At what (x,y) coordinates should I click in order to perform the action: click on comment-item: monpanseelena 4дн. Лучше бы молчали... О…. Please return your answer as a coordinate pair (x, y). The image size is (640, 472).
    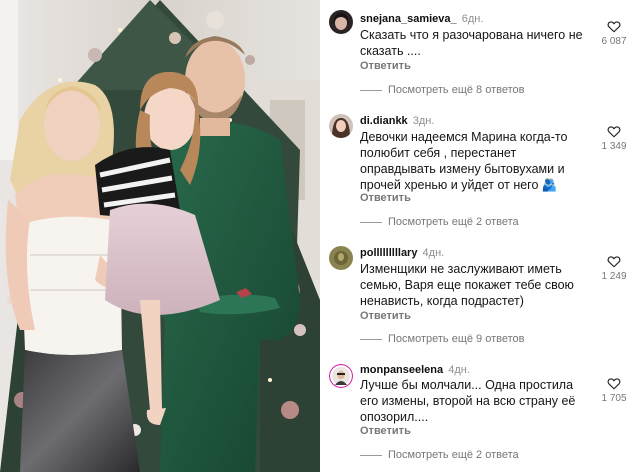
    Looking at the image, I should click on (480, 416).